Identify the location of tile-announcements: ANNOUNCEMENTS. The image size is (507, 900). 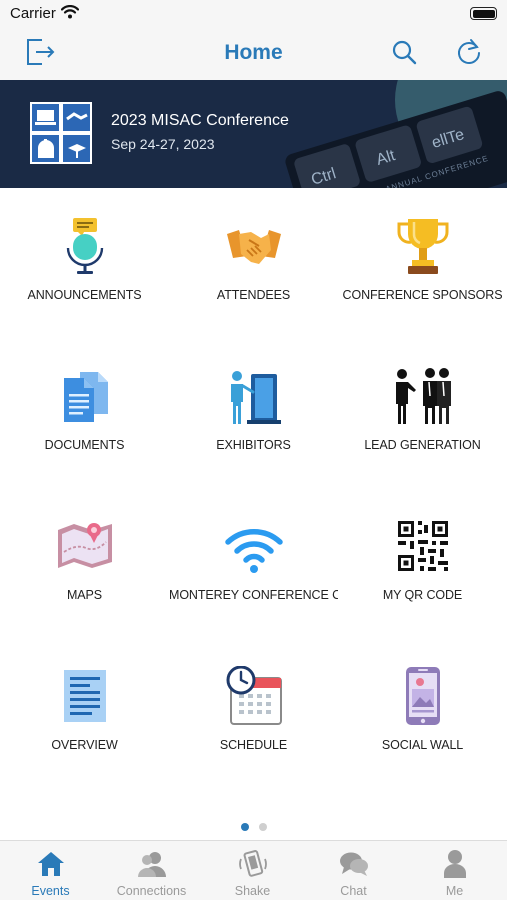
(84, 263).